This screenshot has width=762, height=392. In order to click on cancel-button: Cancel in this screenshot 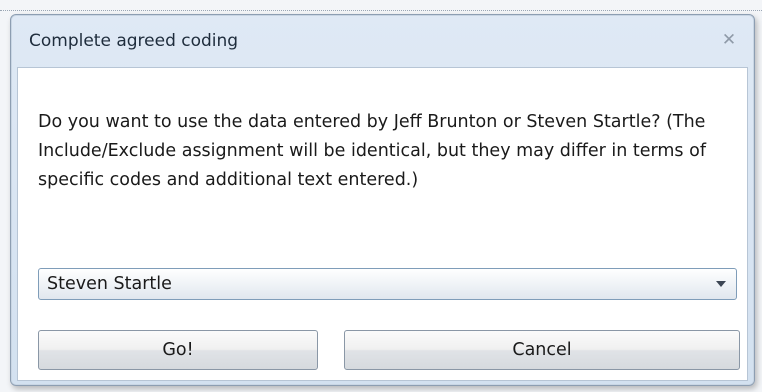, I will do `click(542, 350)`.